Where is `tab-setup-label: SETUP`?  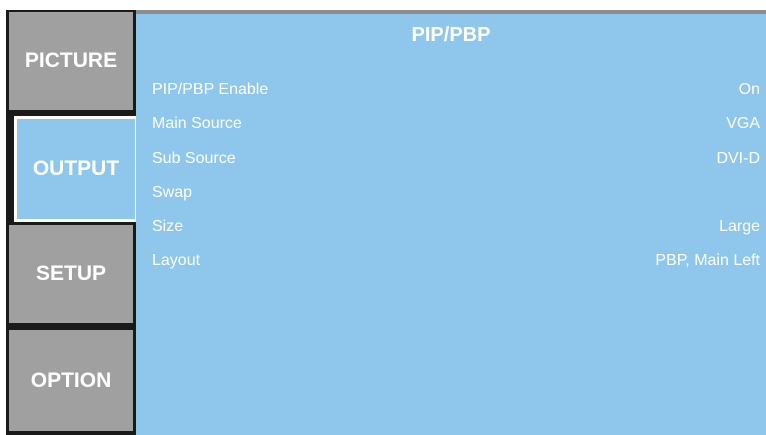
tab-setup-label: SETUP is located at coordinates (70, 273).